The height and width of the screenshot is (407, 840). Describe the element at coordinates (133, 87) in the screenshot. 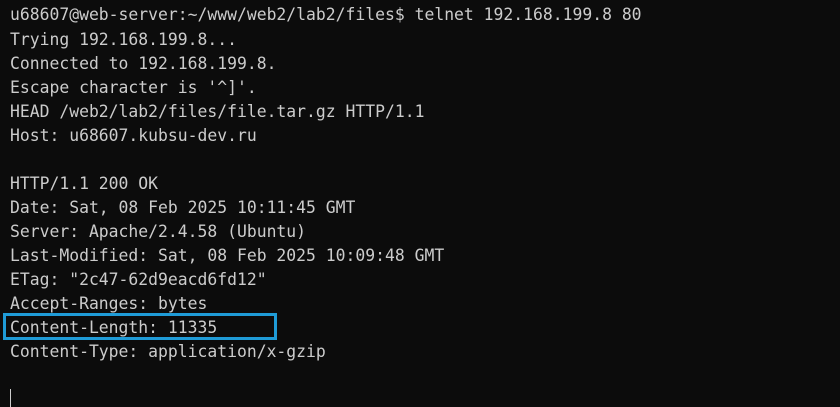

I see `output-line: Escape character is '^]'.` at that location.